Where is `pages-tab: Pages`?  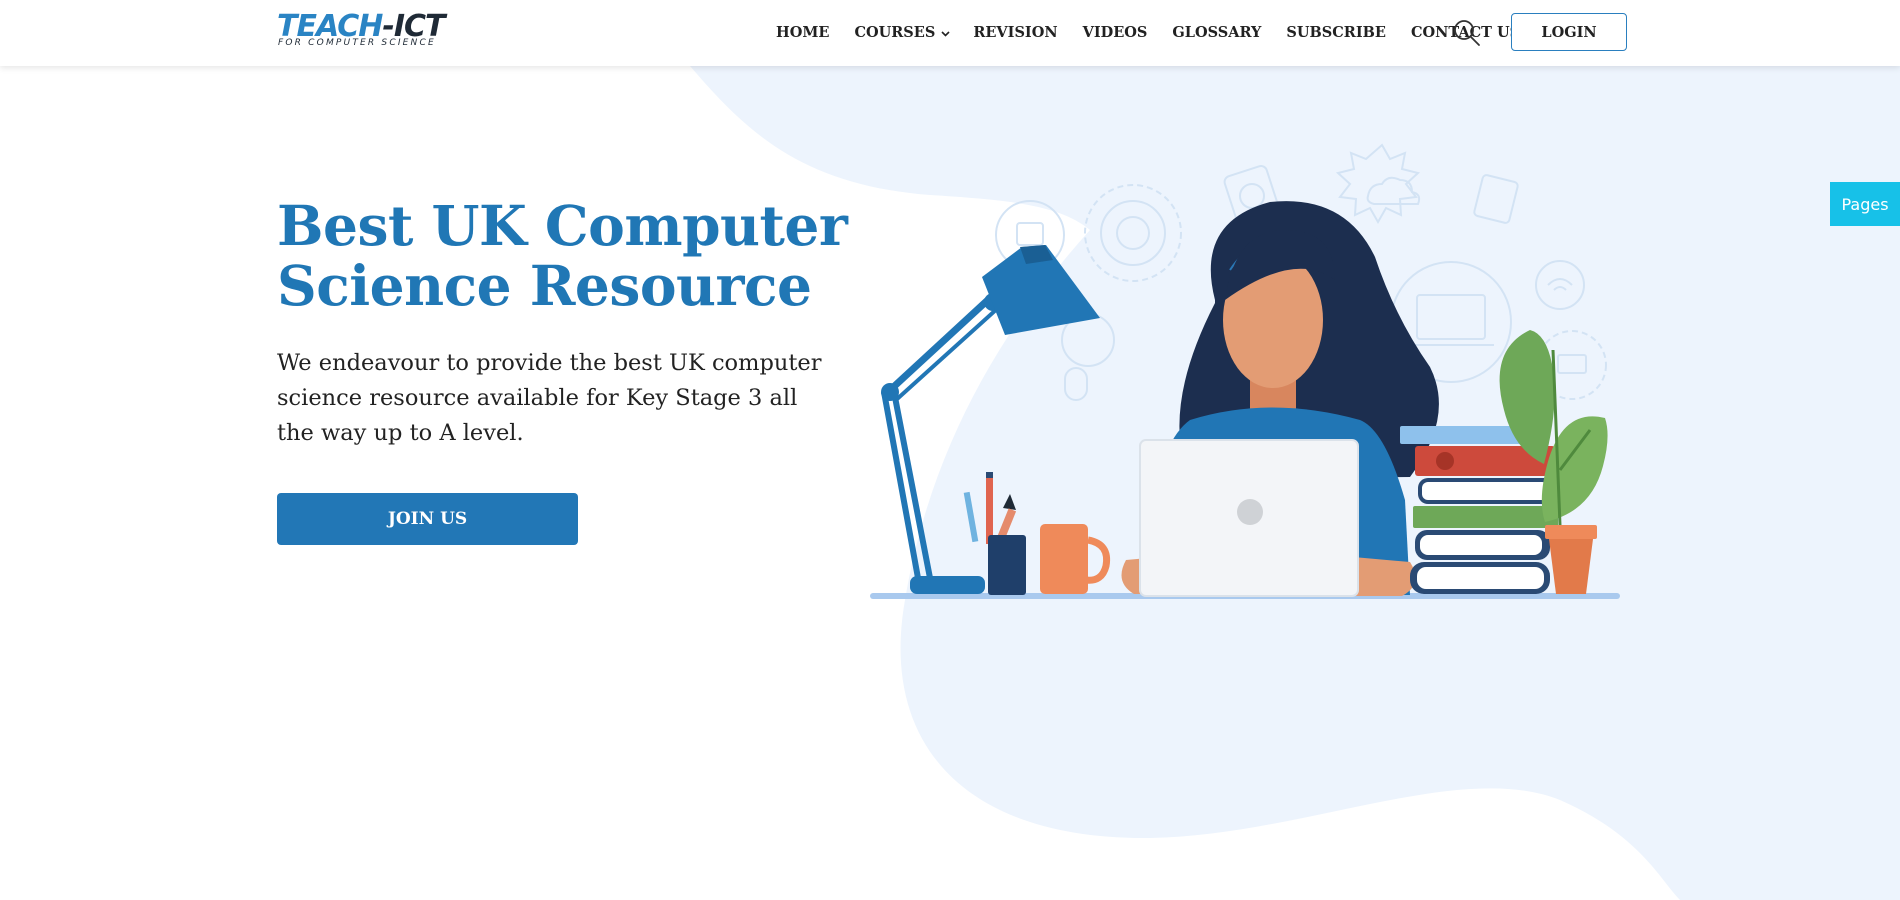 pages-tab: Pages is located at coordinates (1865, 204).